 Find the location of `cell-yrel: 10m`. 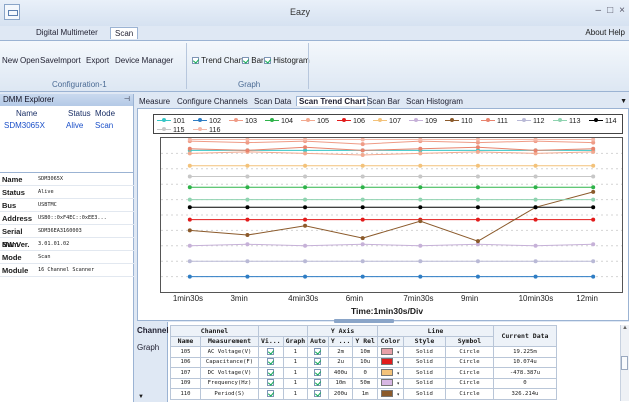

cell-yrel: 10m is located at coordinates (365, 352).